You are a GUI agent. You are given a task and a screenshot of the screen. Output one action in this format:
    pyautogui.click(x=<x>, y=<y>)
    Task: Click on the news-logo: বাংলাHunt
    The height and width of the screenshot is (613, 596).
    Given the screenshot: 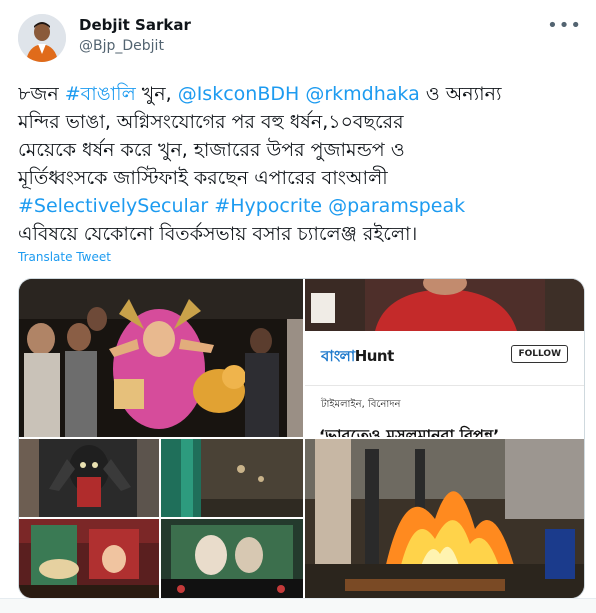 What is the action you would take?
    pyautogui.click(x=357, y=356)
    